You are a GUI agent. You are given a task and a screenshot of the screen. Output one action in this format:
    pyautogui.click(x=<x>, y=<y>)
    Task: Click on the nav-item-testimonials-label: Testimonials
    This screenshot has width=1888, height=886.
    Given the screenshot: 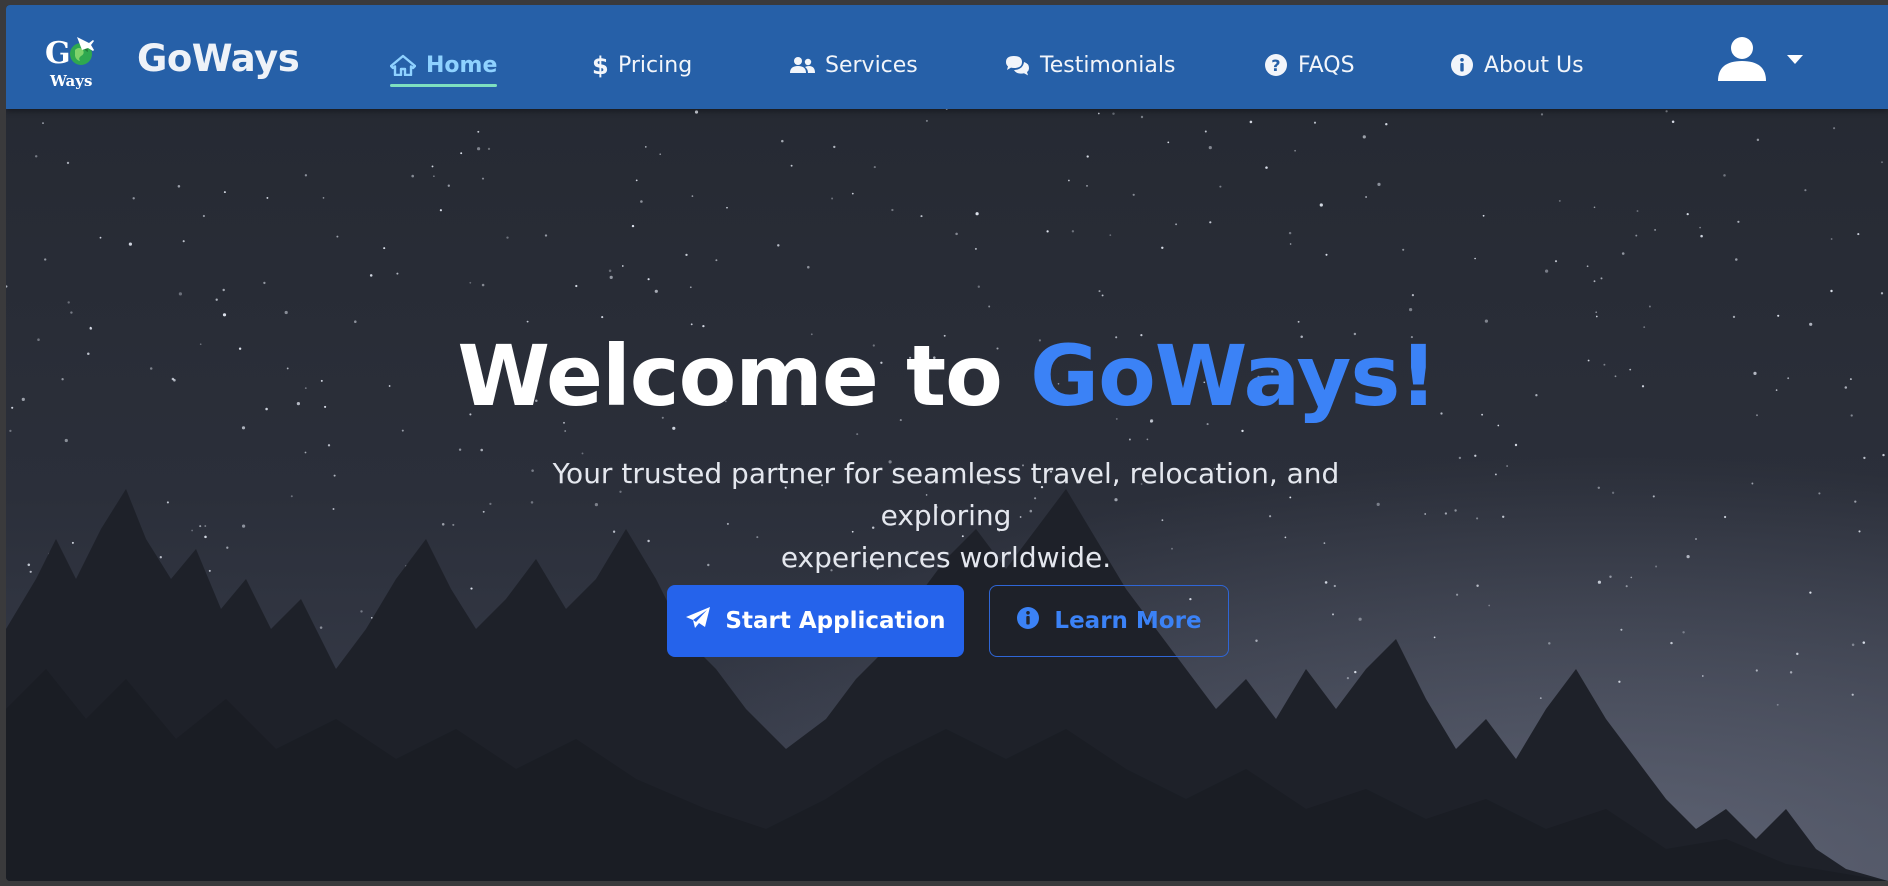 What is the action you would take?
    pyautogui.click(x=1108, y=65)
    